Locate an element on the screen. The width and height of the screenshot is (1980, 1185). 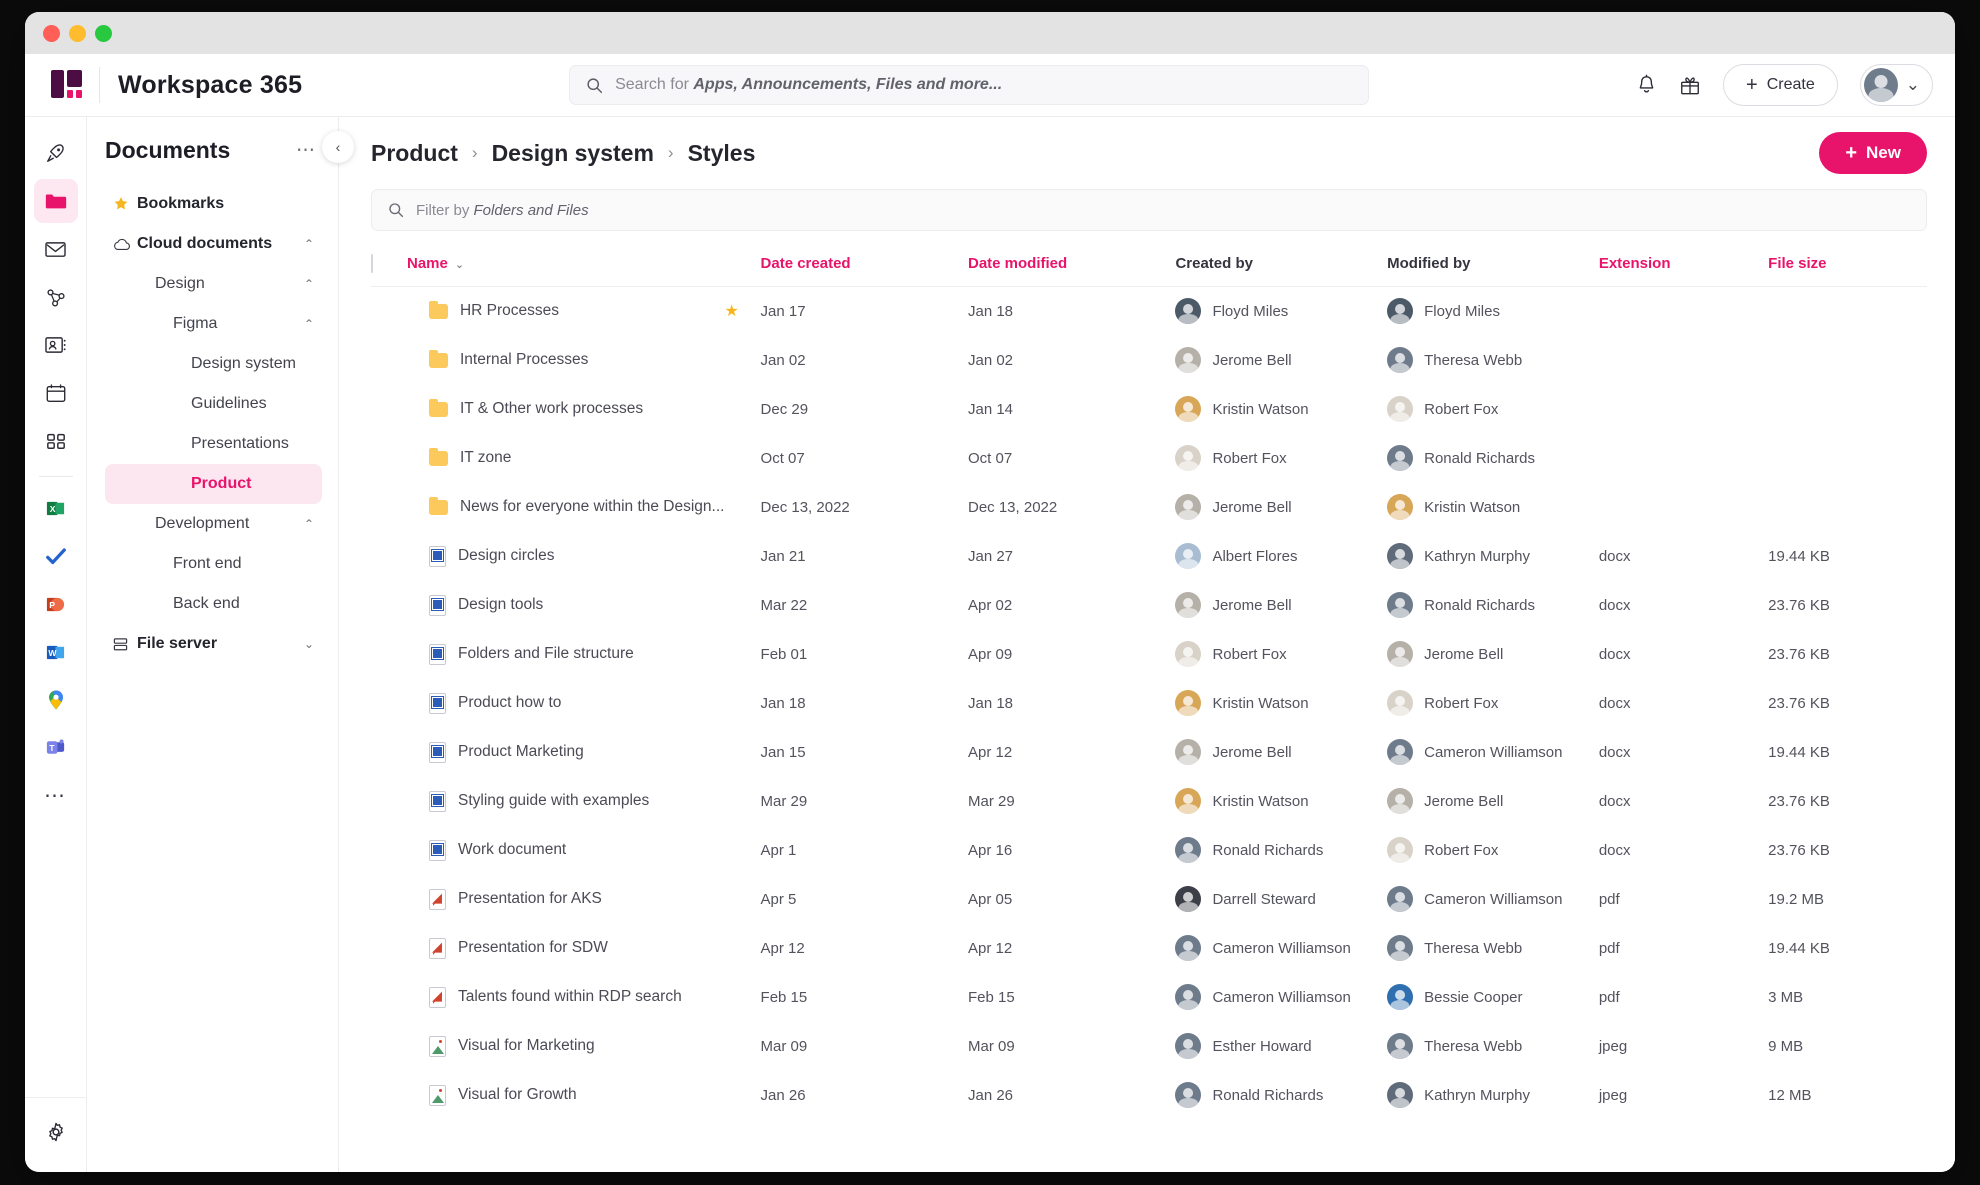
new-button: + New is located at coordinates (1873, 153).